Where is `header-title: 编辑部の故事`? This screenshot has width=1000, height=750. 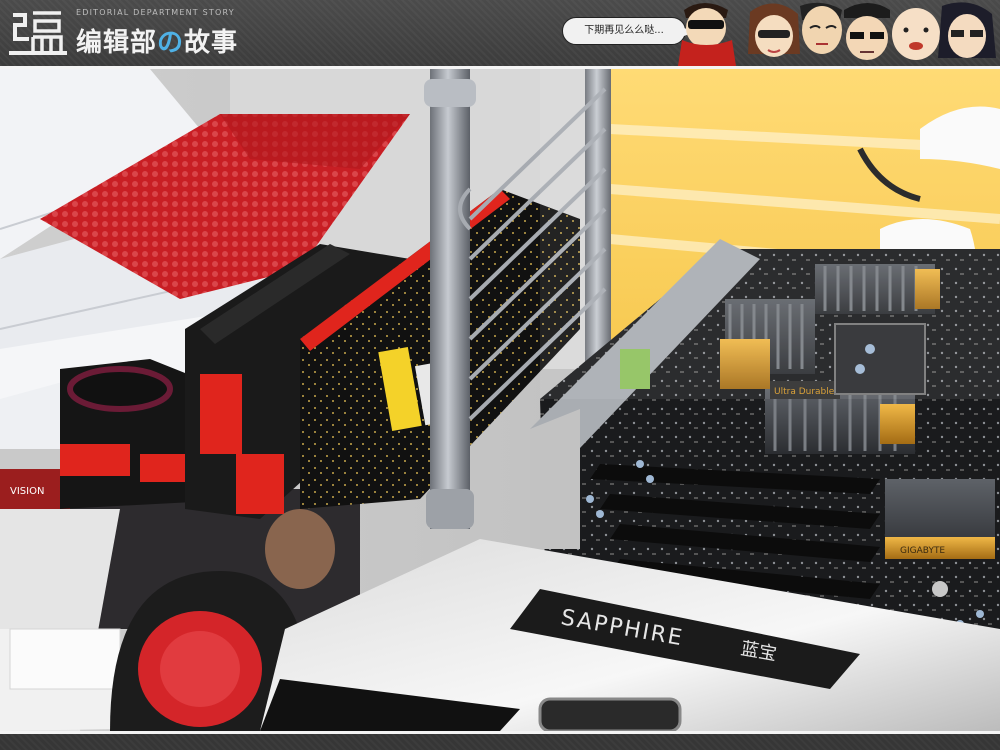 header-title: 编辑部の故事 is located at coordinates (157, 40).